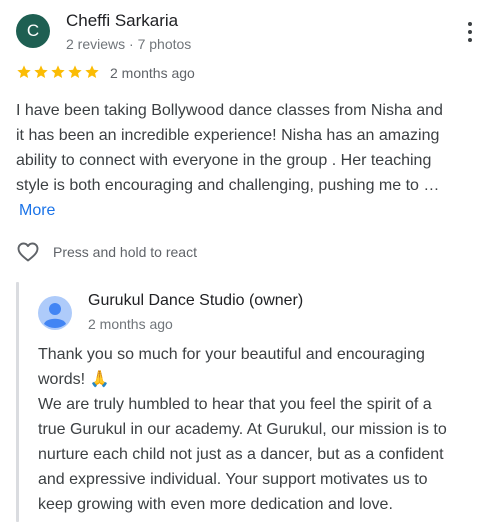  I want to click on more-link: More, so click(37, 210).